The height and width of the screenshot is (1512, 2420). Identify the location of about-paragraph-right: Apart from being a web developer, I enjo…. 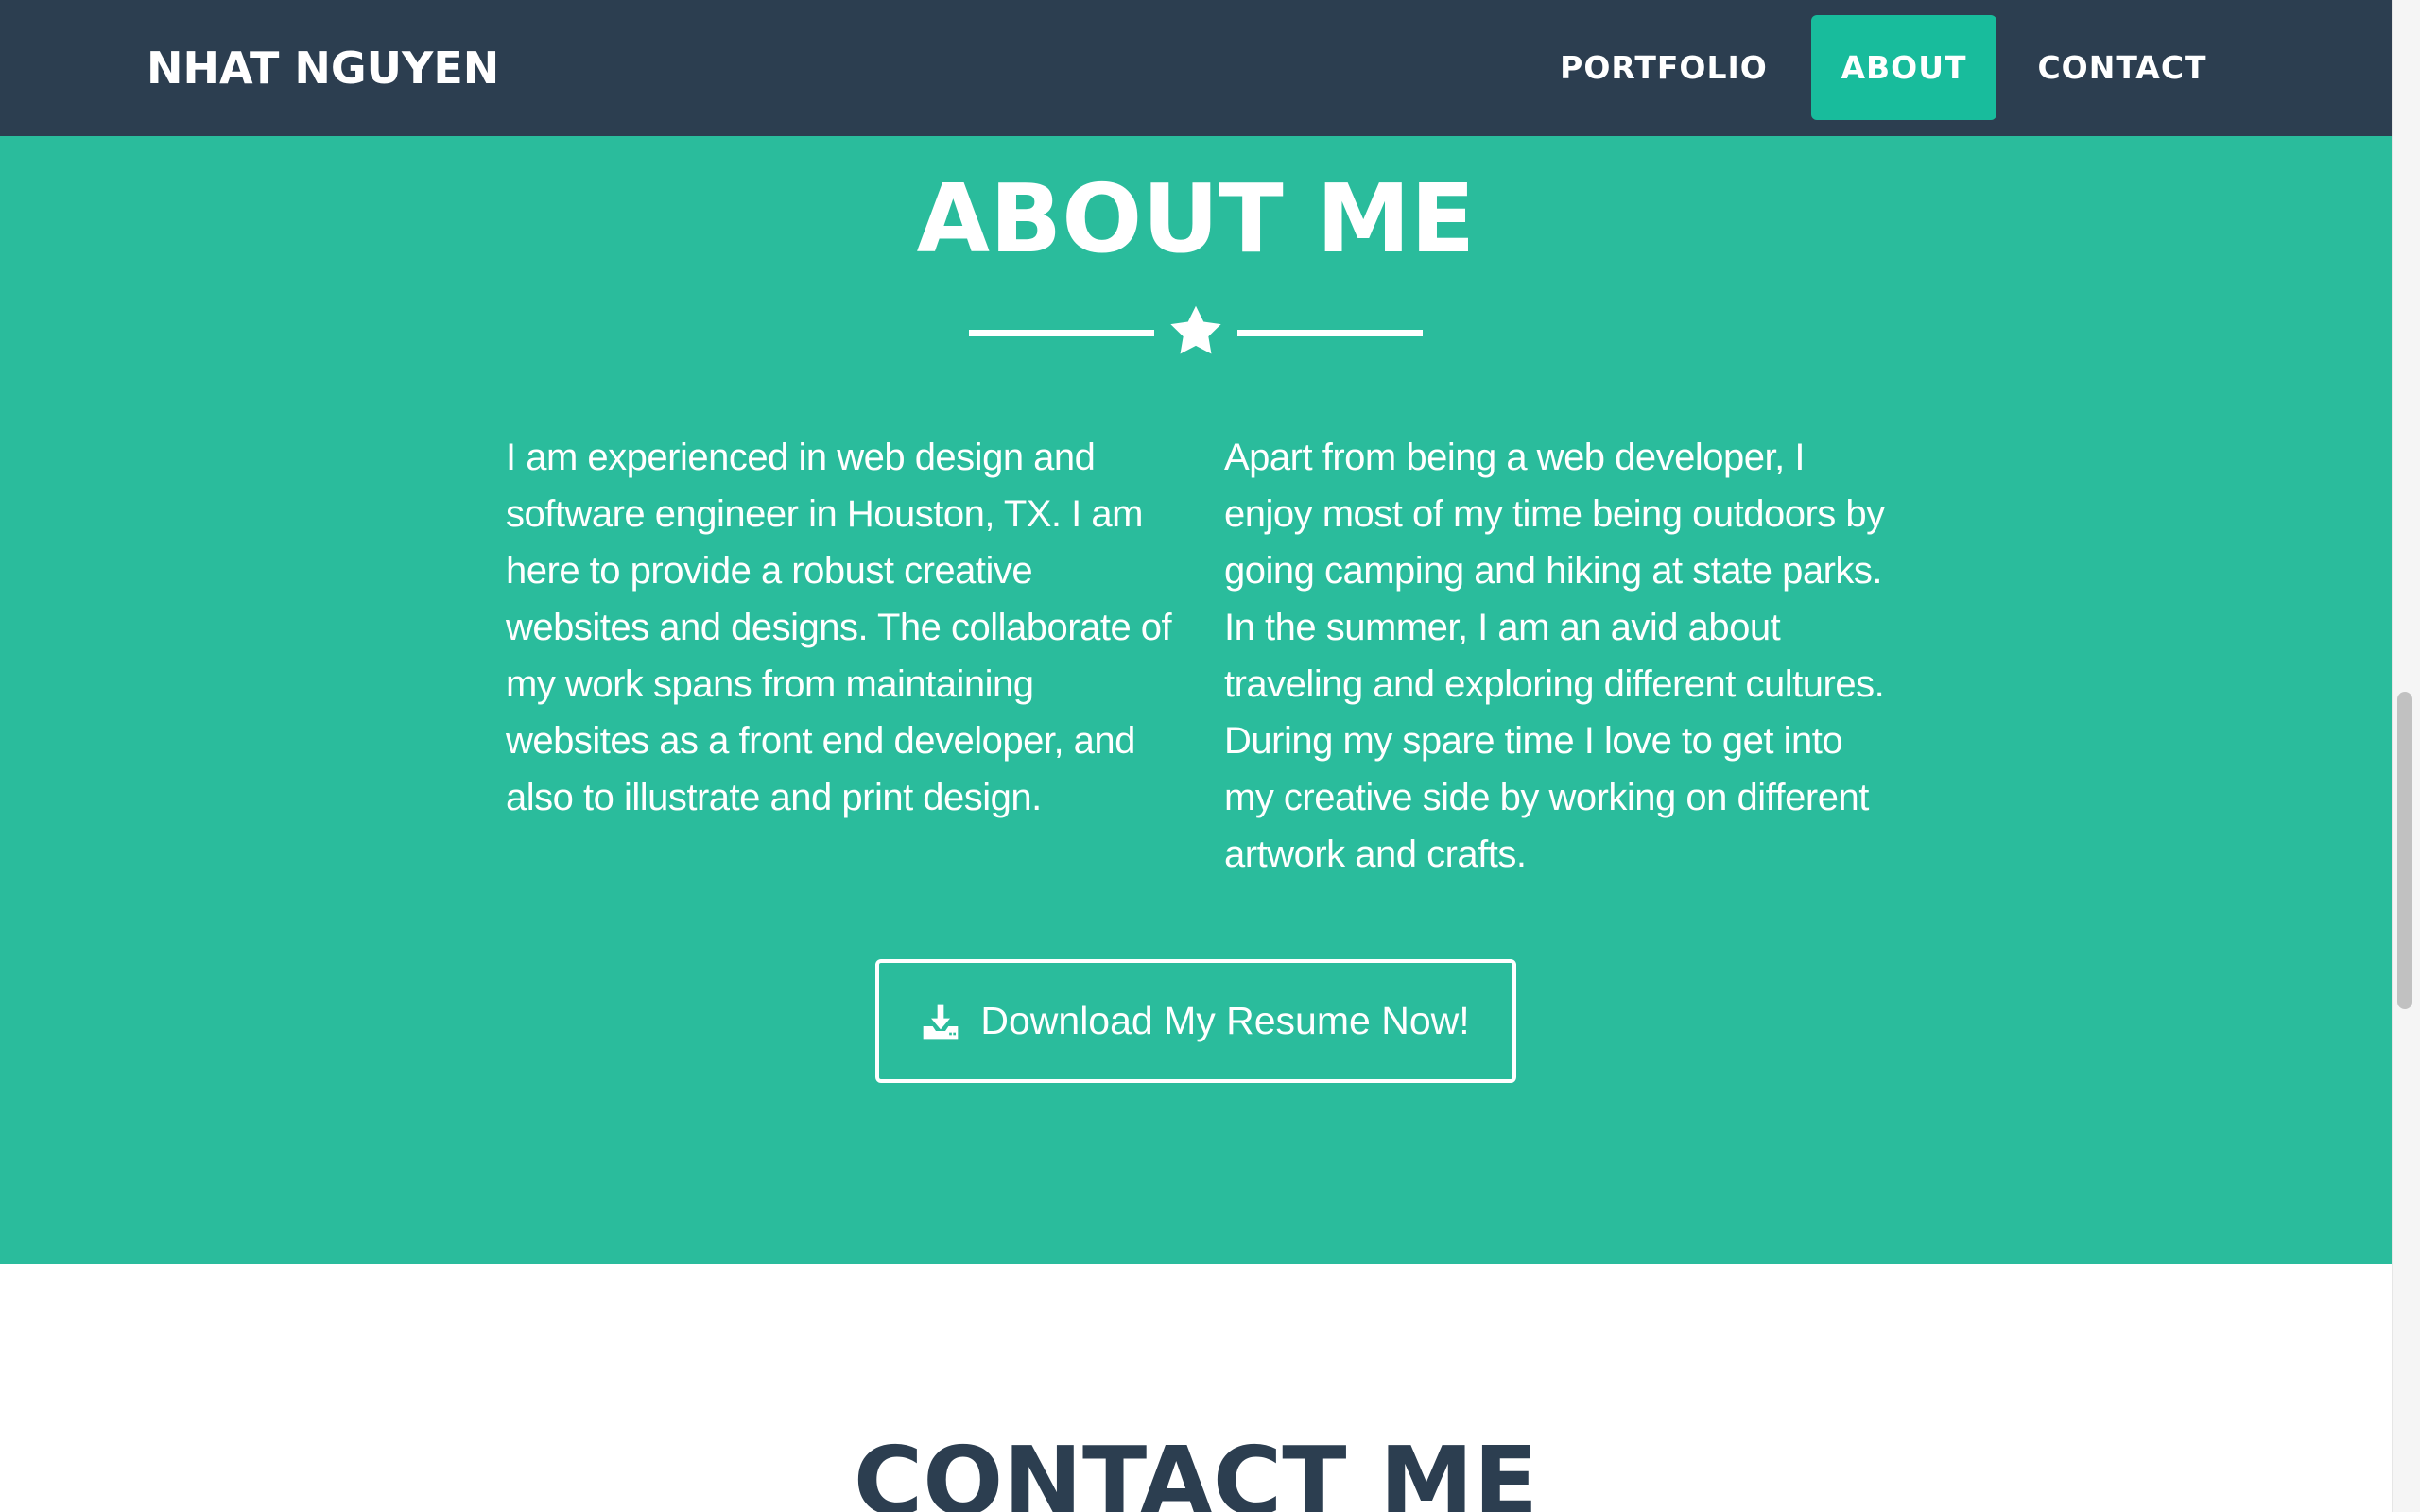
(1554, 656).